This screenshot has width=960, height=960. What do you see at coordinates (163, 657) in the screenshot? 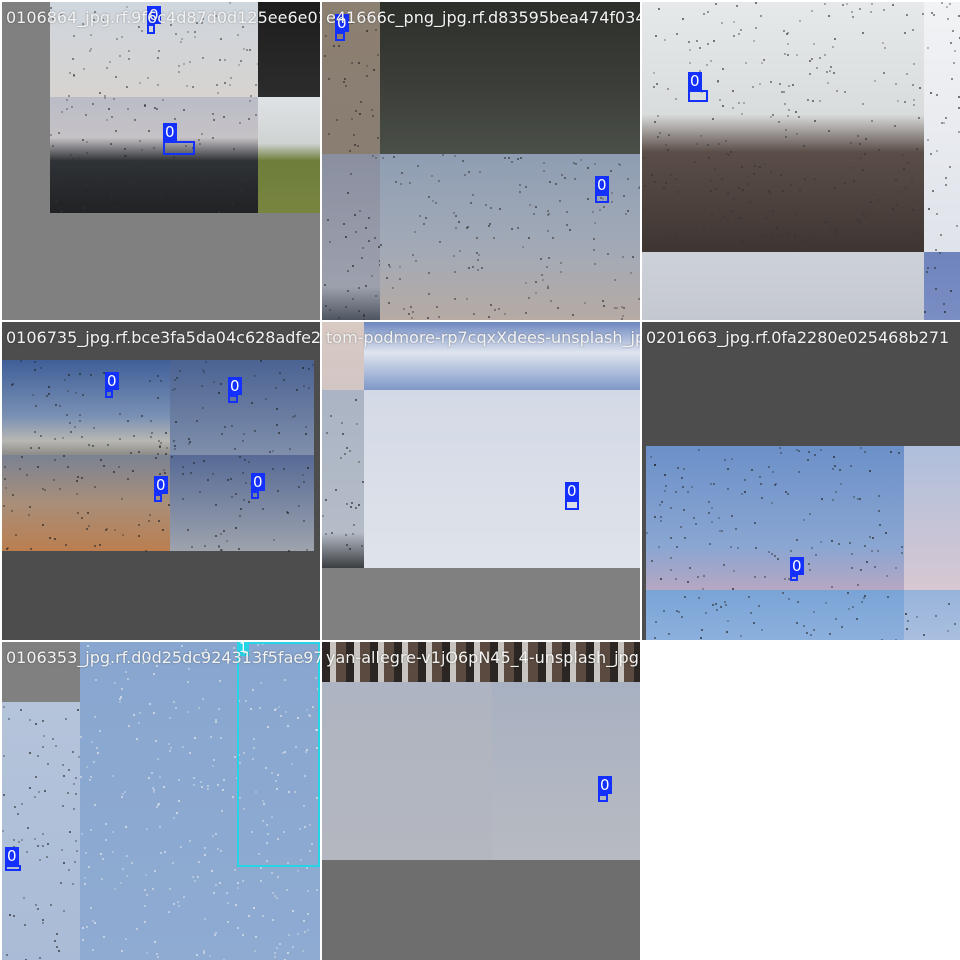
I see `filename-label: 0106353_jpg.rf.d0d25dc924313f5fae97ad05` at bounding box center [163, 657].